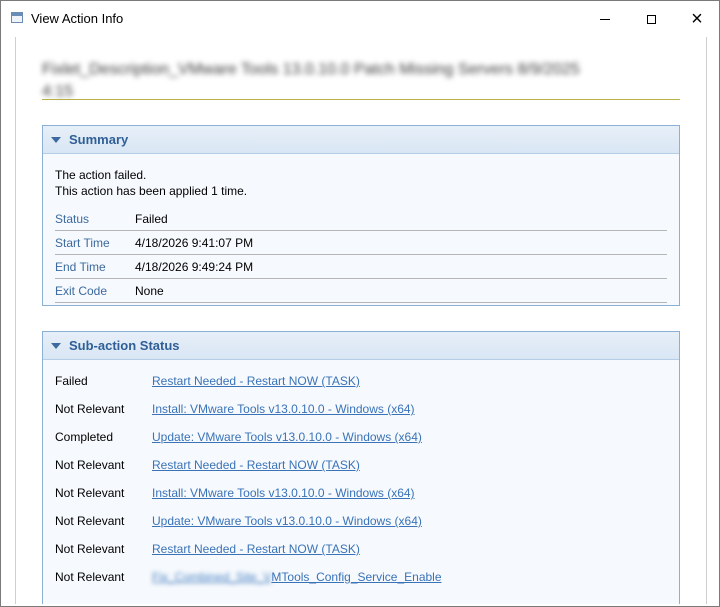 This screenshot has width=720, height=607. Describe the element at coordinates (356, 577) in the screenshot. I see `subaction-link-text: MTools_Config_Service_Enable` at that location.